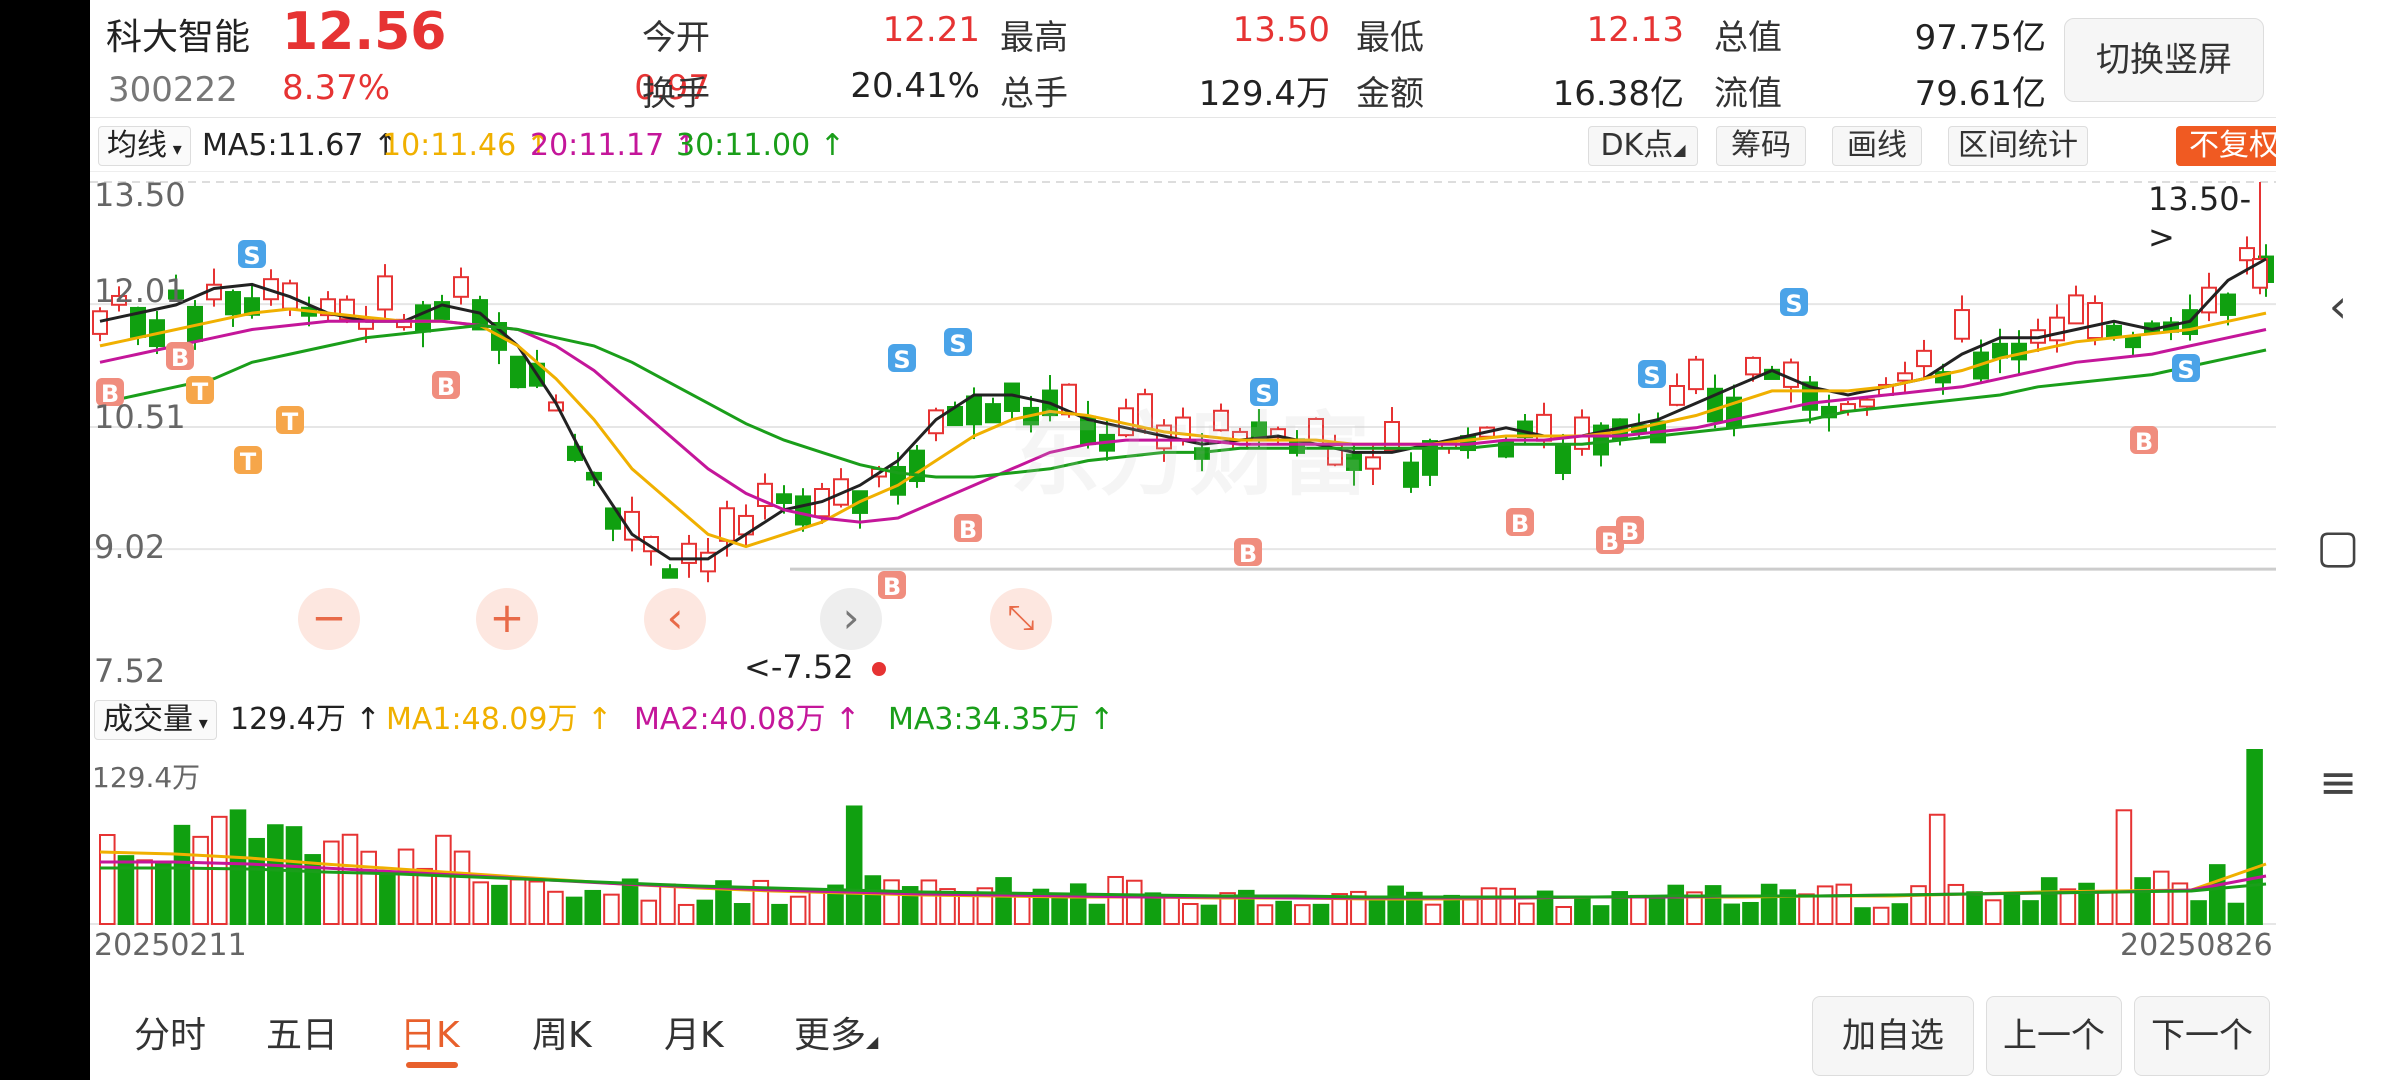  Describe the element at coordinates (2338, 782) in the screenshot. I see `menu-icon: ≡` at that location.